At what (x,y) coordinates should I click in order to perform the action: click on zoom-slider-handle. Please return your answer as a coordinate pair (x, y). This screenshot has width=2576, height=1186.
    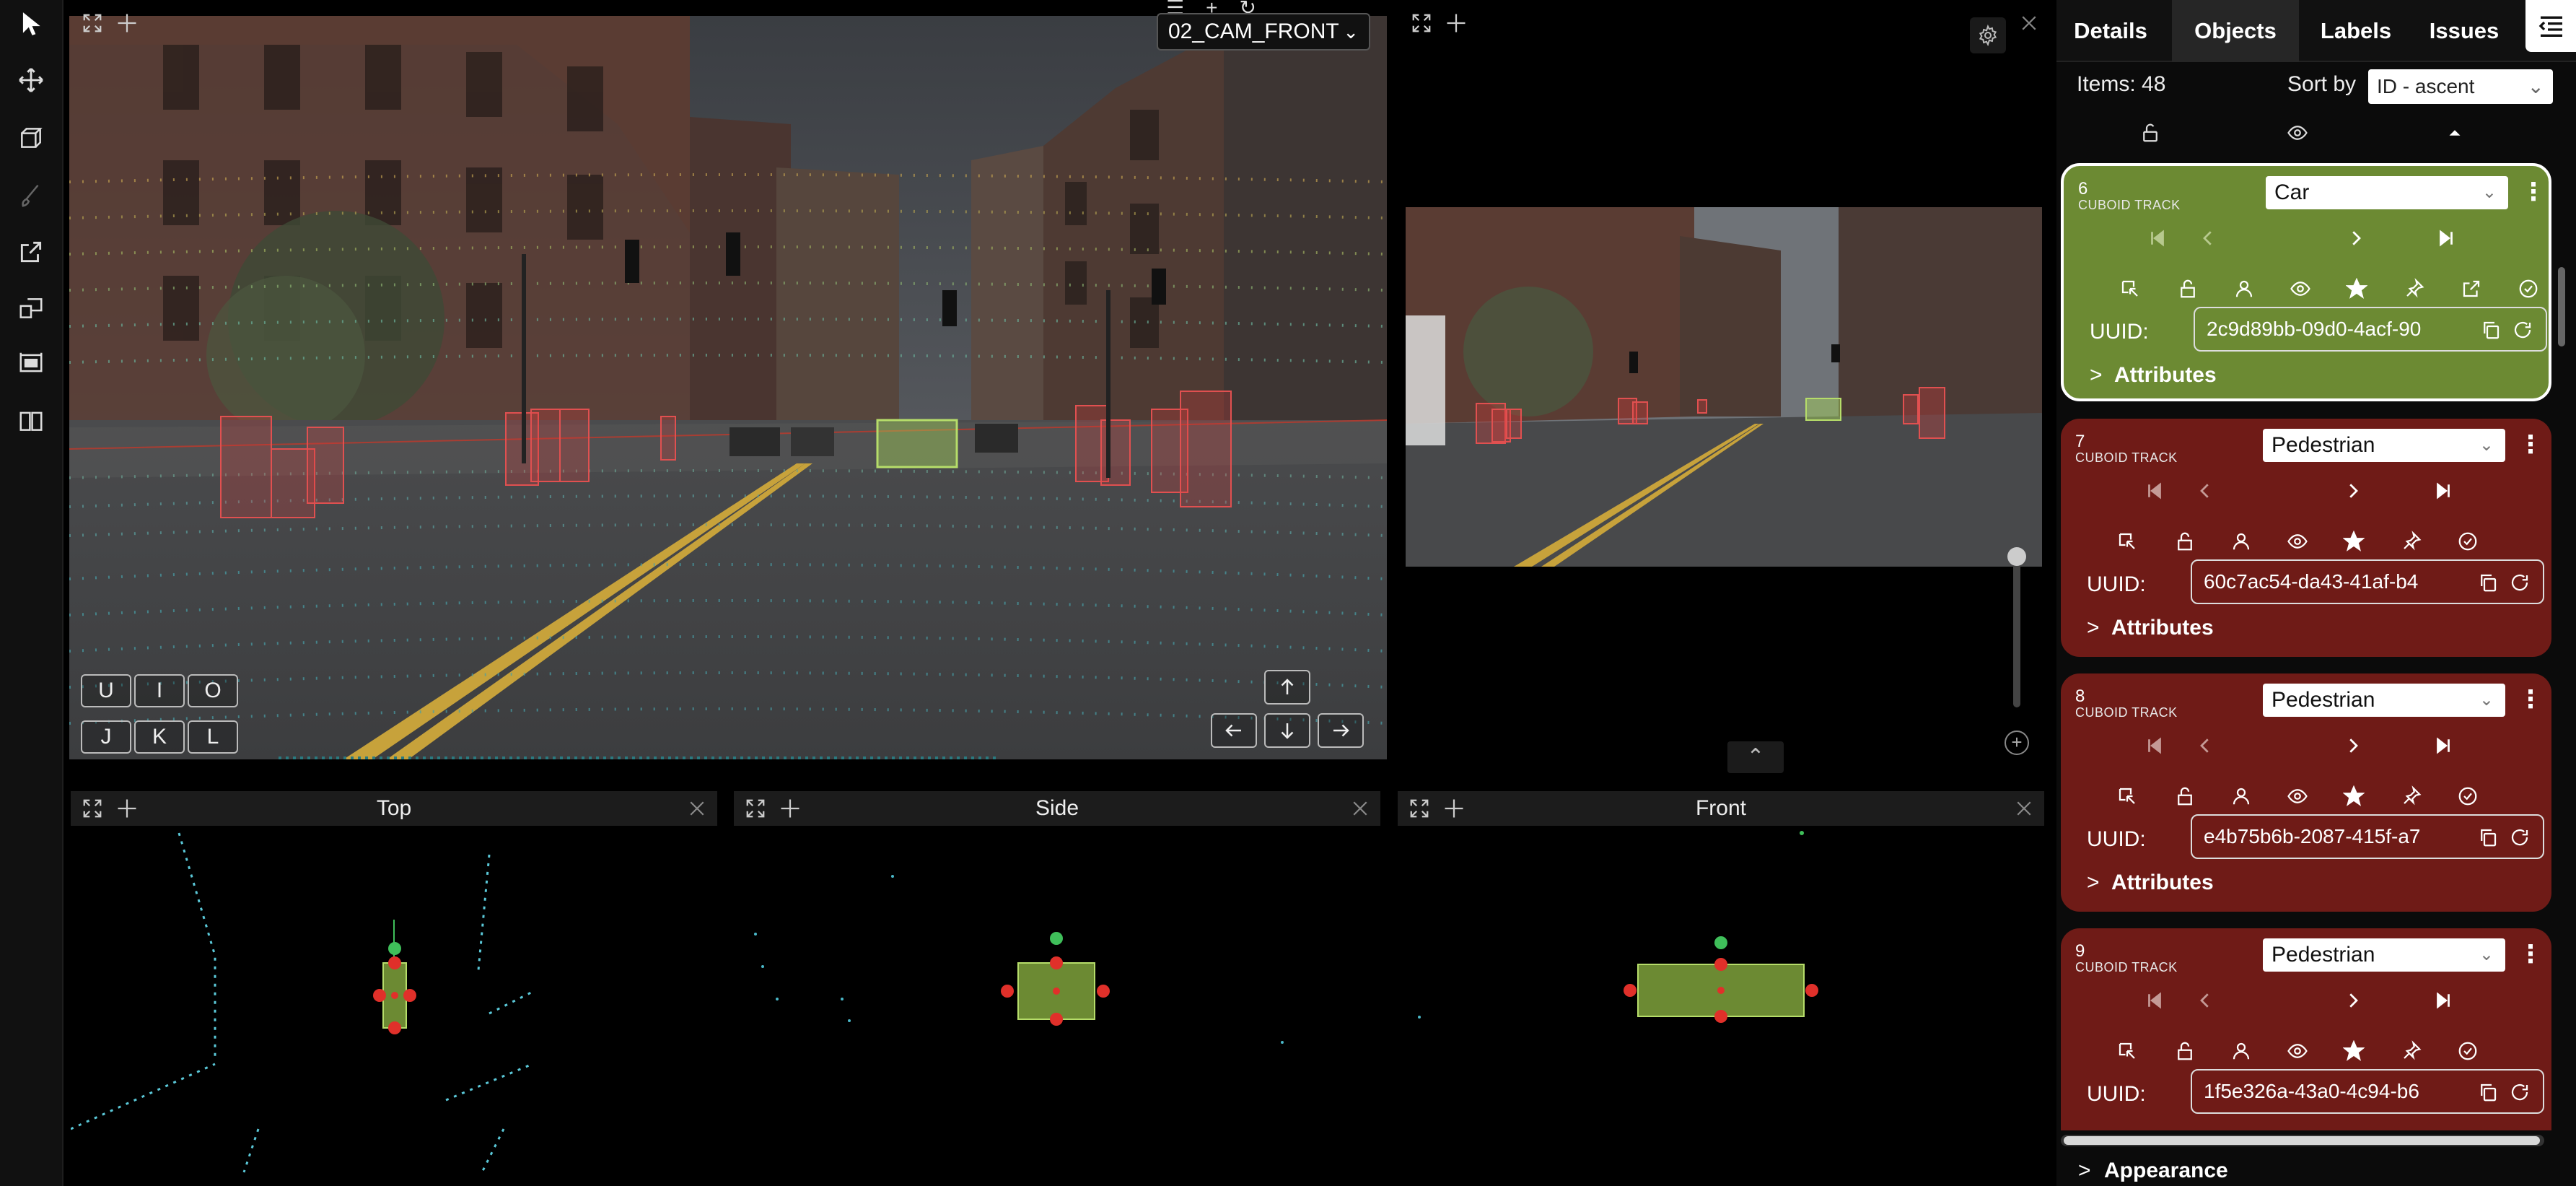
    Looking at the image, I should click on (2016, 556).